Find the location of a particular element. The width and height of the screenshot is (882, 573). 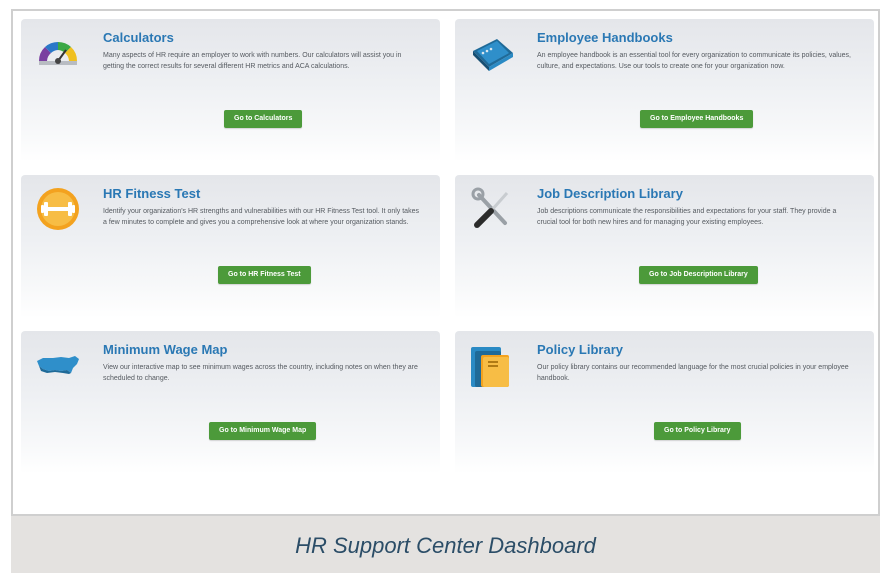

dumbbell-fitness-icon is located at coordinates (58, 210).